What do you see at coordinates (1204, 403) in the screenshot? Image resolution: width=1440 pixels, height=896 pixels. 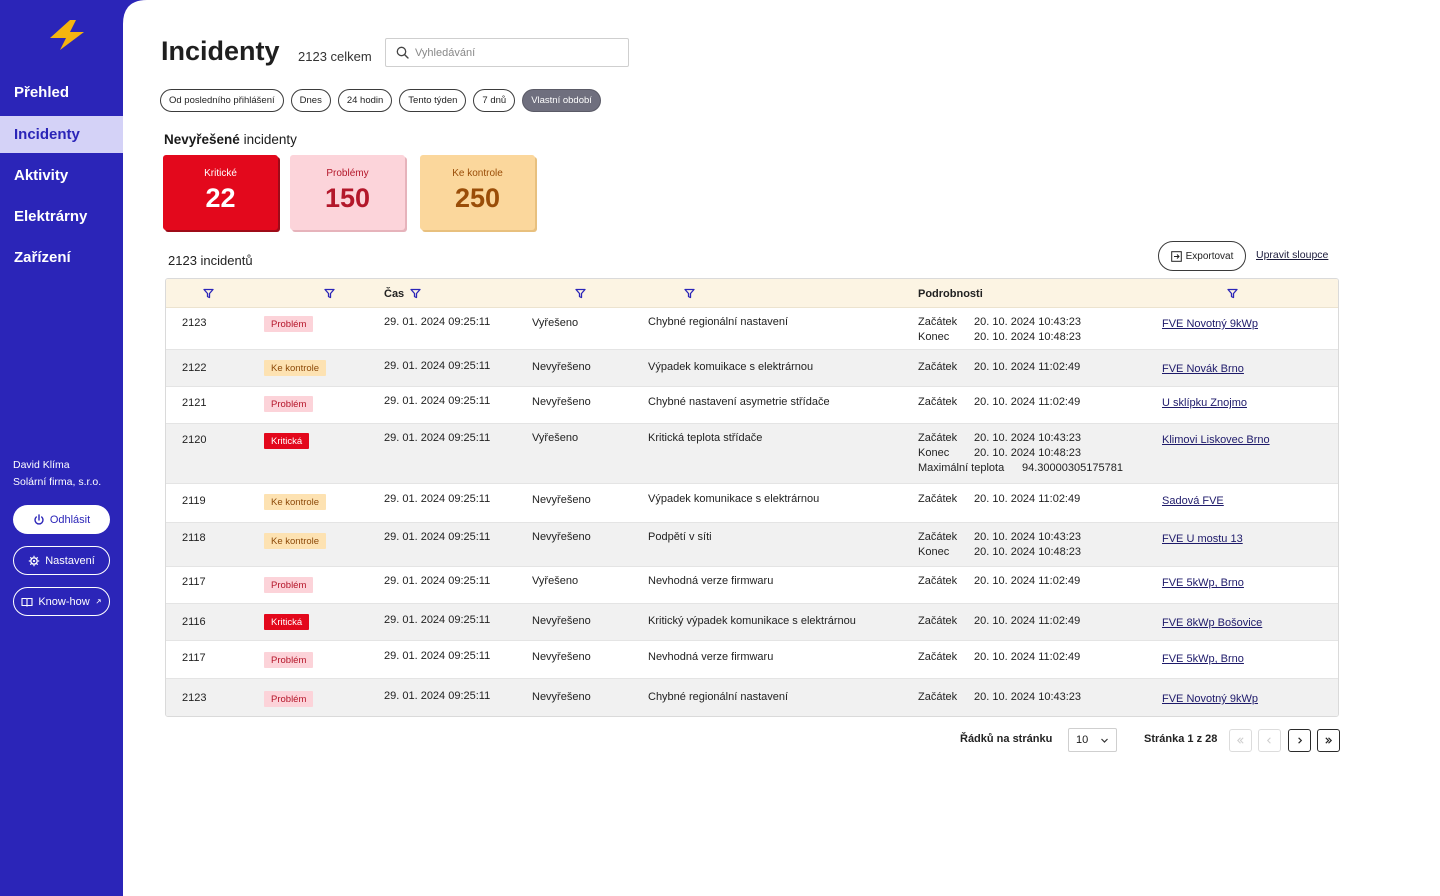 I see `plant-link: U sklípku Znojmo` at bounding box center [1204, 403].